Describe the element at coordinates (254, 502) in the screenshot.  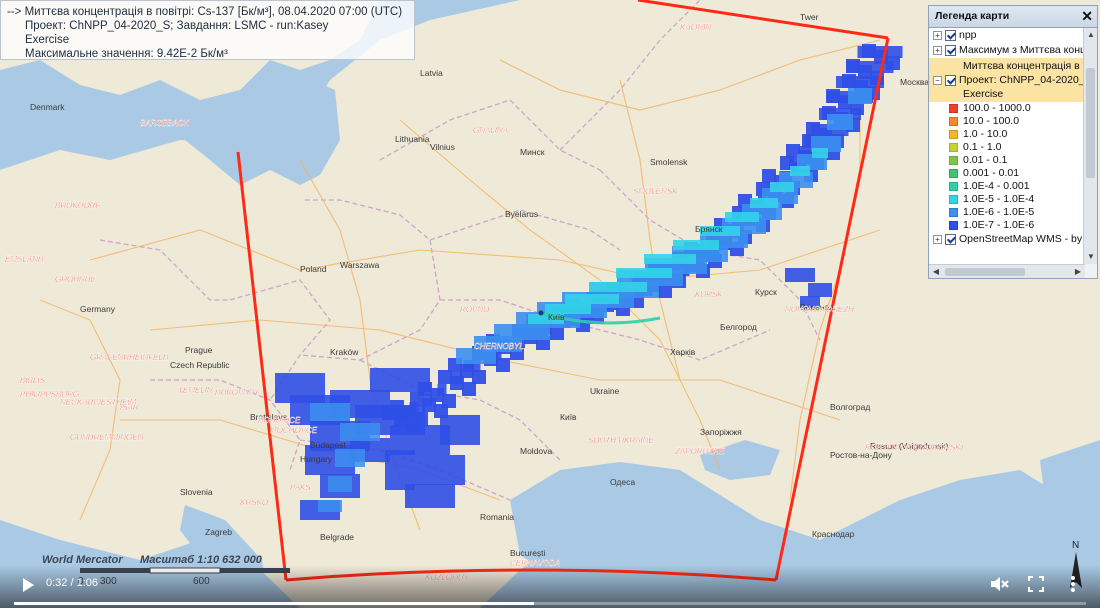
I see `npp-label: KRSKO` at that location.